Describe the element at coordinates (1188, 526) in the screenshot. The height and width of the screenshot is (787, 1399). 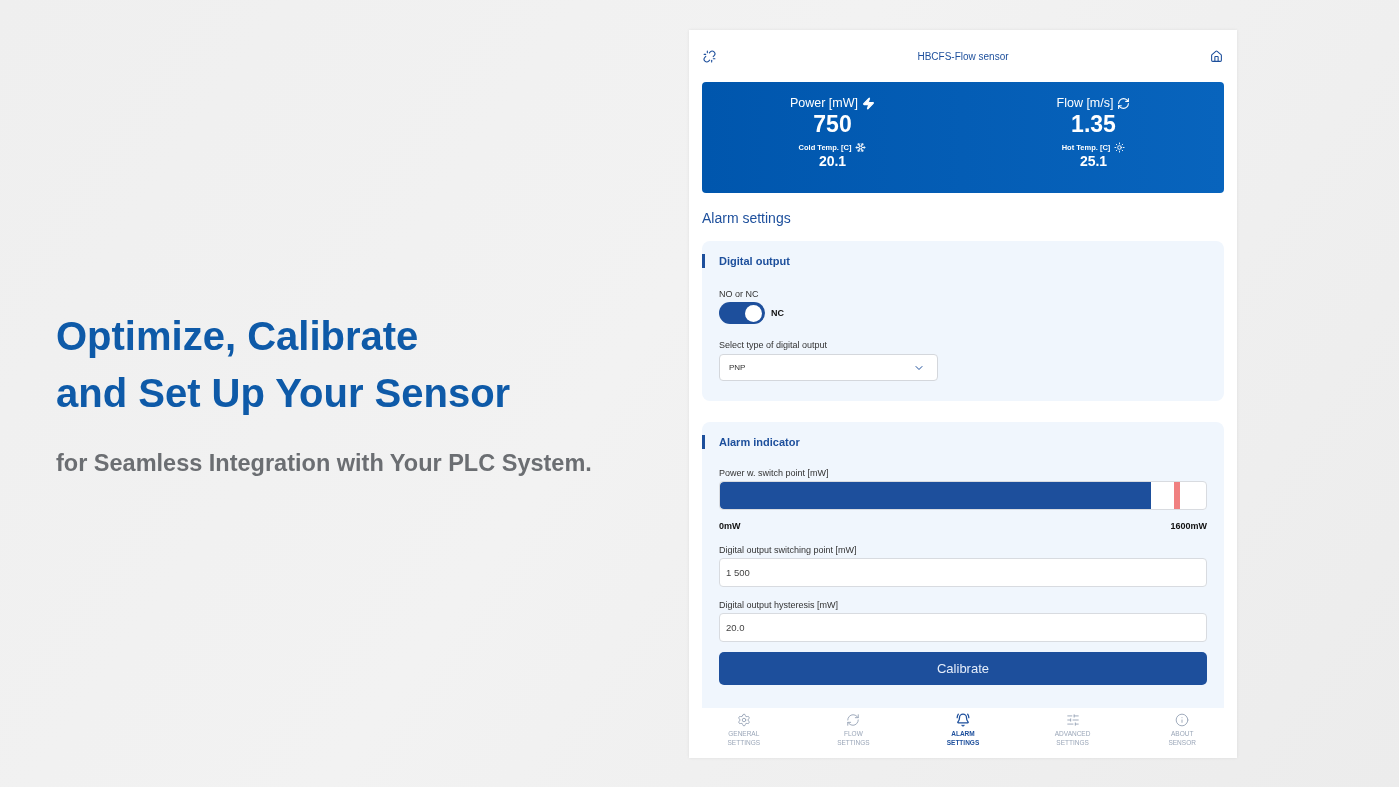
I see `scale-max-label: 1600mW` at that location.